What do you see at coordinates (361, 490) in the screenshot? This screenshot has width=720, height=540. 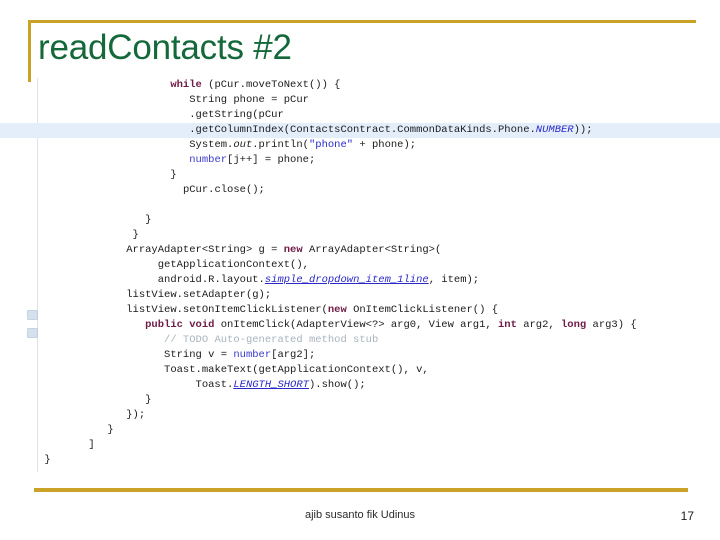 I see `footer-rule` at bounding box center [361, 490].